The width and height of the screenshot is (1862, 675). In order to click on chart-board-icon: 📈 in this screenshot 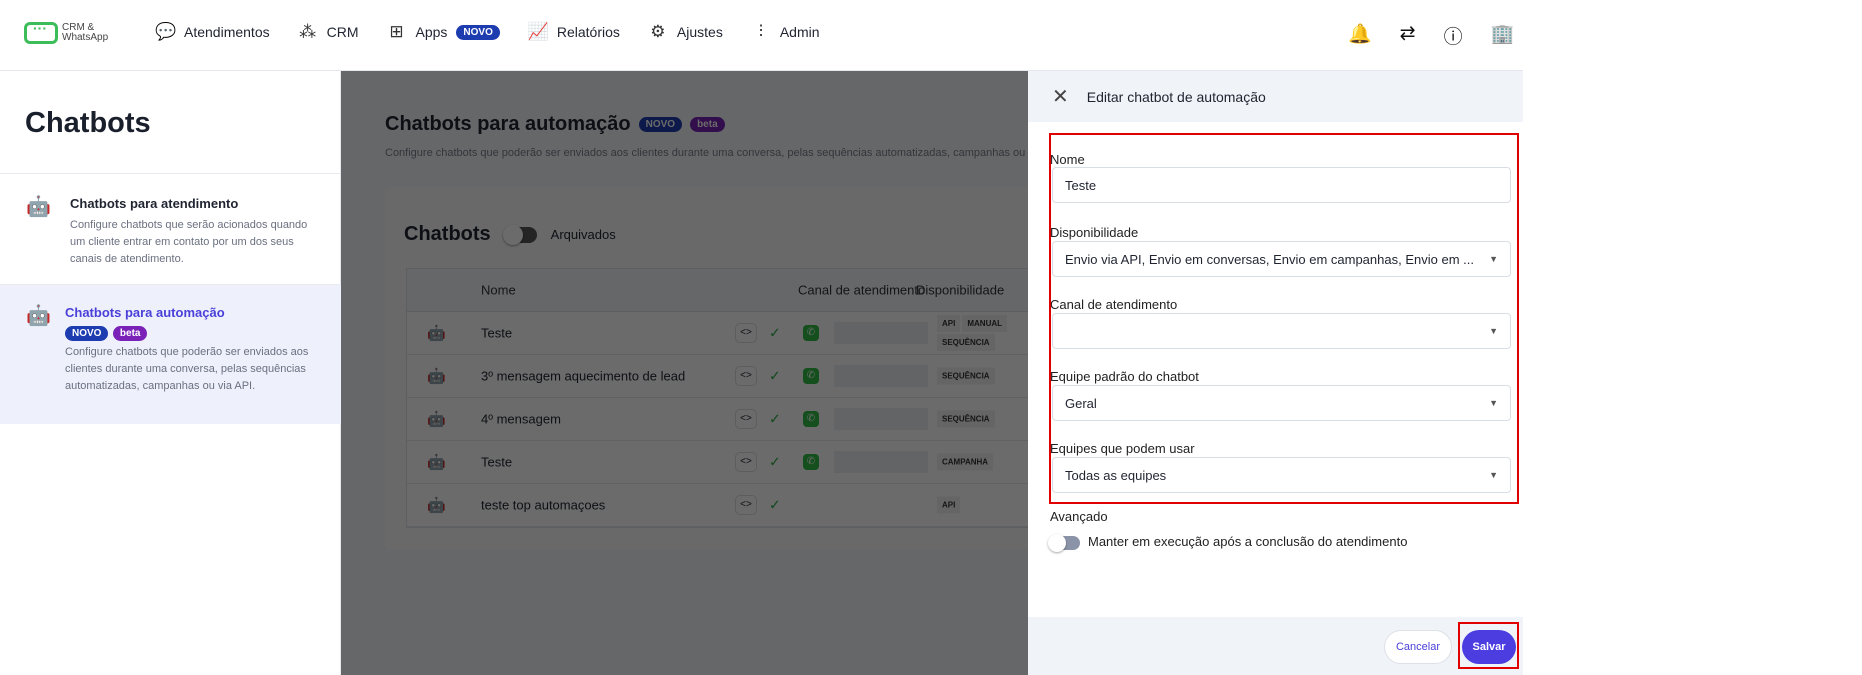, I will do `click(538, 31)`.